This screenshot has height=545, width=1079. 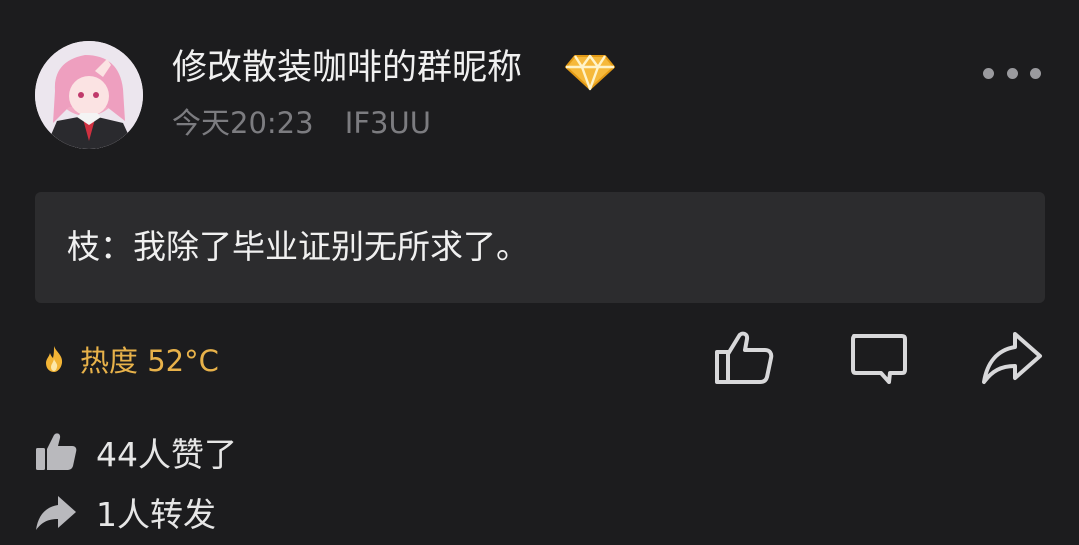 What do you see at coordinates (879, 357) in the screenshot?
I see `comment-icon` at bounding box center [879, 357].